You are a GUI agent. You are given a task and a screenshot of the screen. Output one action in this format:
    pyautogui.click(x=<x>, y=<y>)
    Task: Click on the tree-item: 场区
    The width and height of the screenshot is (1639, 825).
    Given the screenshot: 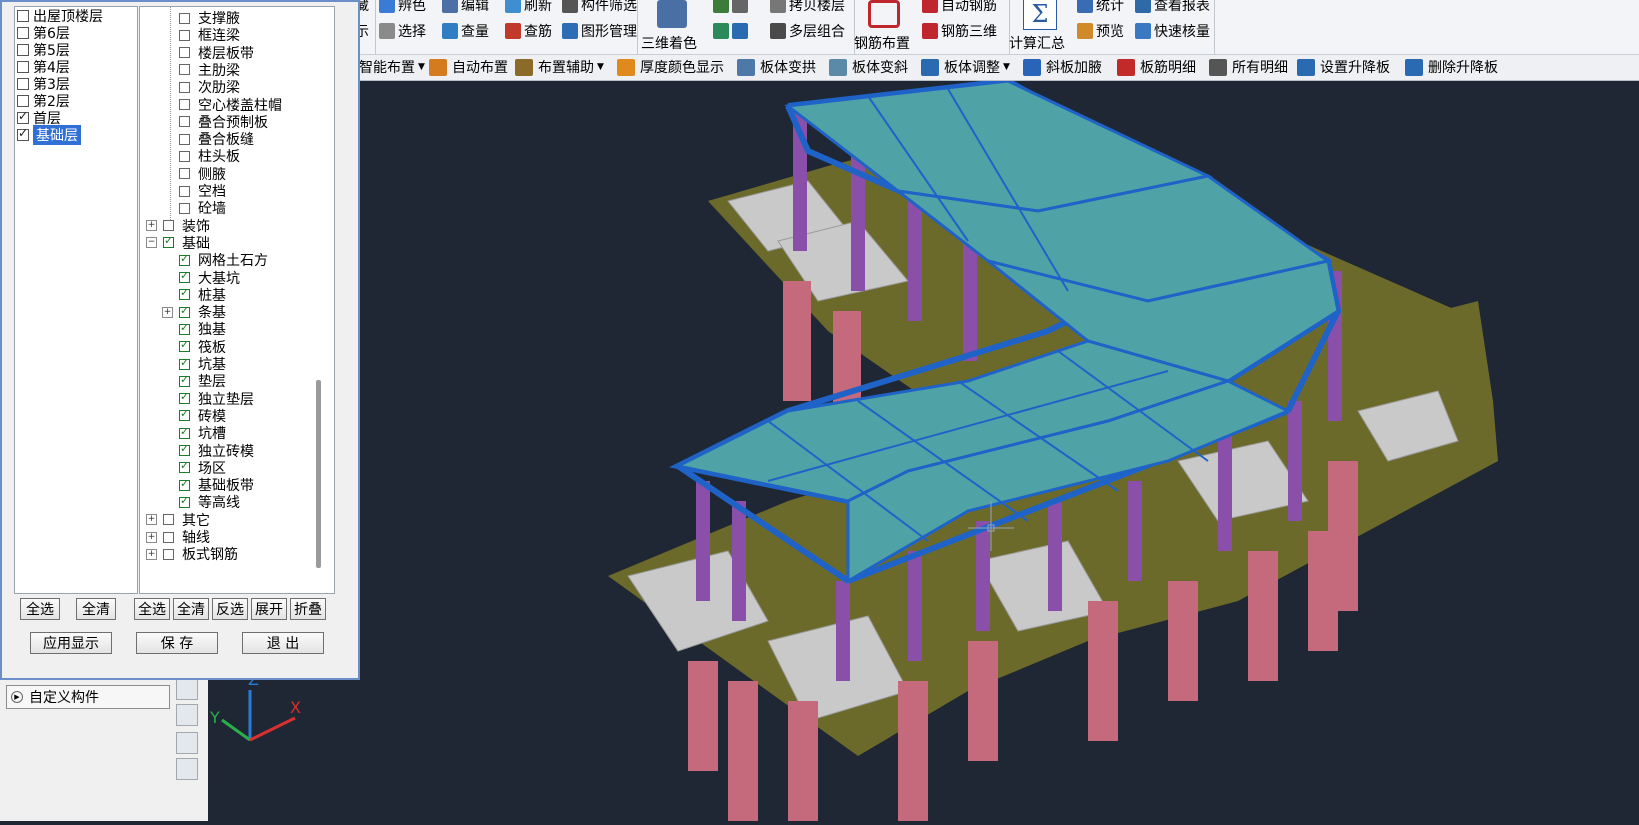 What is the action you would take?
    pyautogui.click(x=196, y=468)
    